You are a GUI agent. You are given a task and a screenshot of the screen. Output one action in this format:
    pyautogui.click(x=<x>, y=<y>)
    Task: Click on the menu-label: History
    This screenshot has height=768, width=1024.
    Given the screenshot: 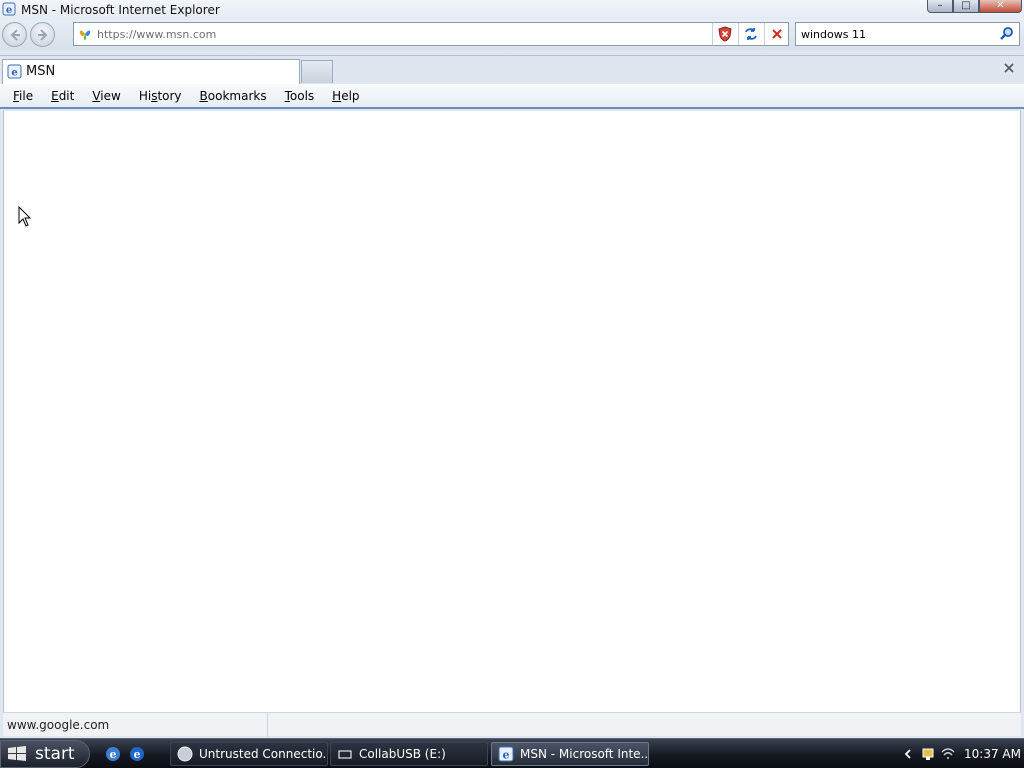 What is the action you would take?
    pyautogui.click(x=160, y=95)
    